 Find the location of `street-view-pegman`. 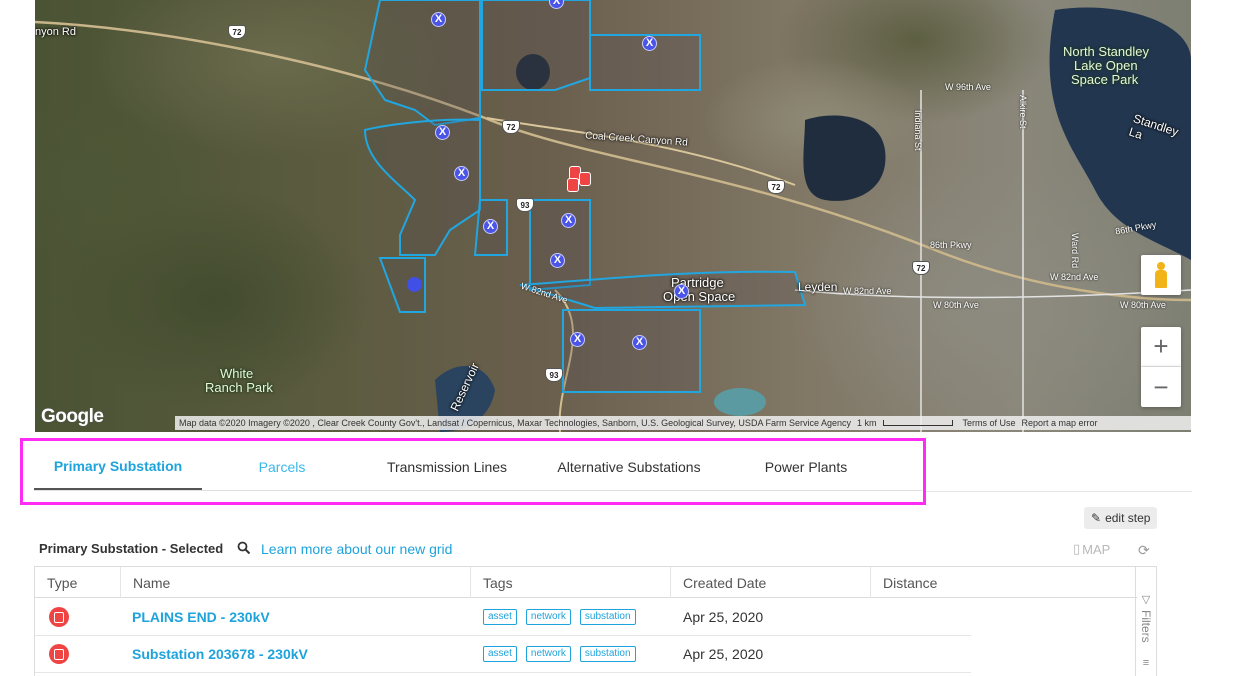

street-view-pegman is located at coordinates (1161, 275).